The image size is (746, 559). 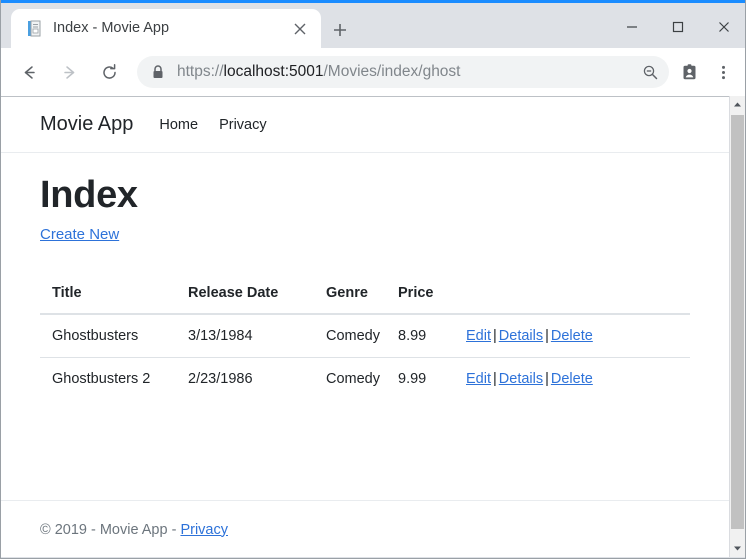 What do you see at coordinates (737, 322) in the screenshot?
I see `scrollbar-thumb` at bounding box center [737, 322].